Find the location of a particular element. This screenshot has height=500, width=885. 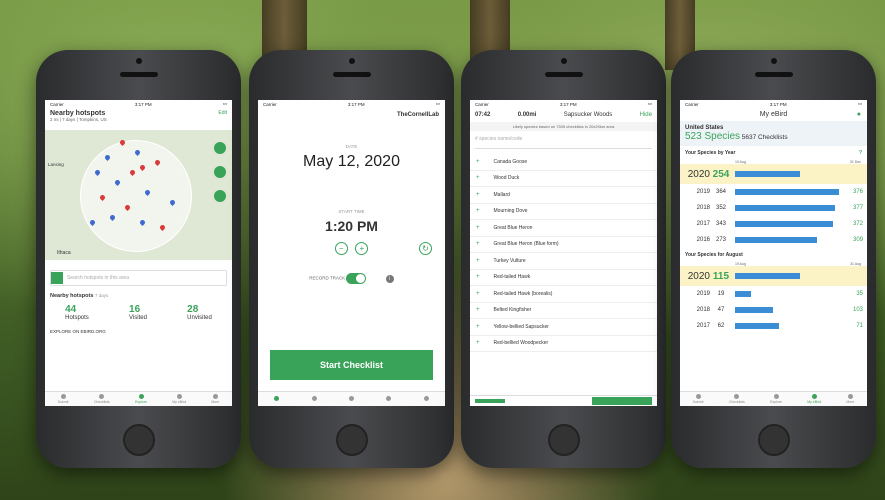

stat-value: 44 is located at coordinates (71, 309).